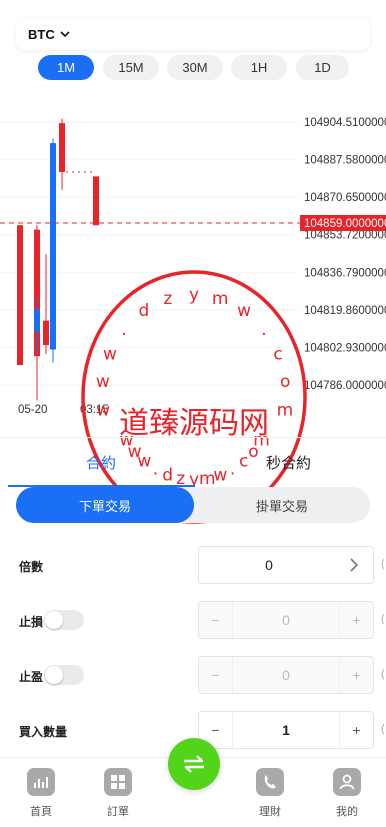 The image size is (386, 827). I want to click on price-level-label: 104904.5100000, so click(345, 123).